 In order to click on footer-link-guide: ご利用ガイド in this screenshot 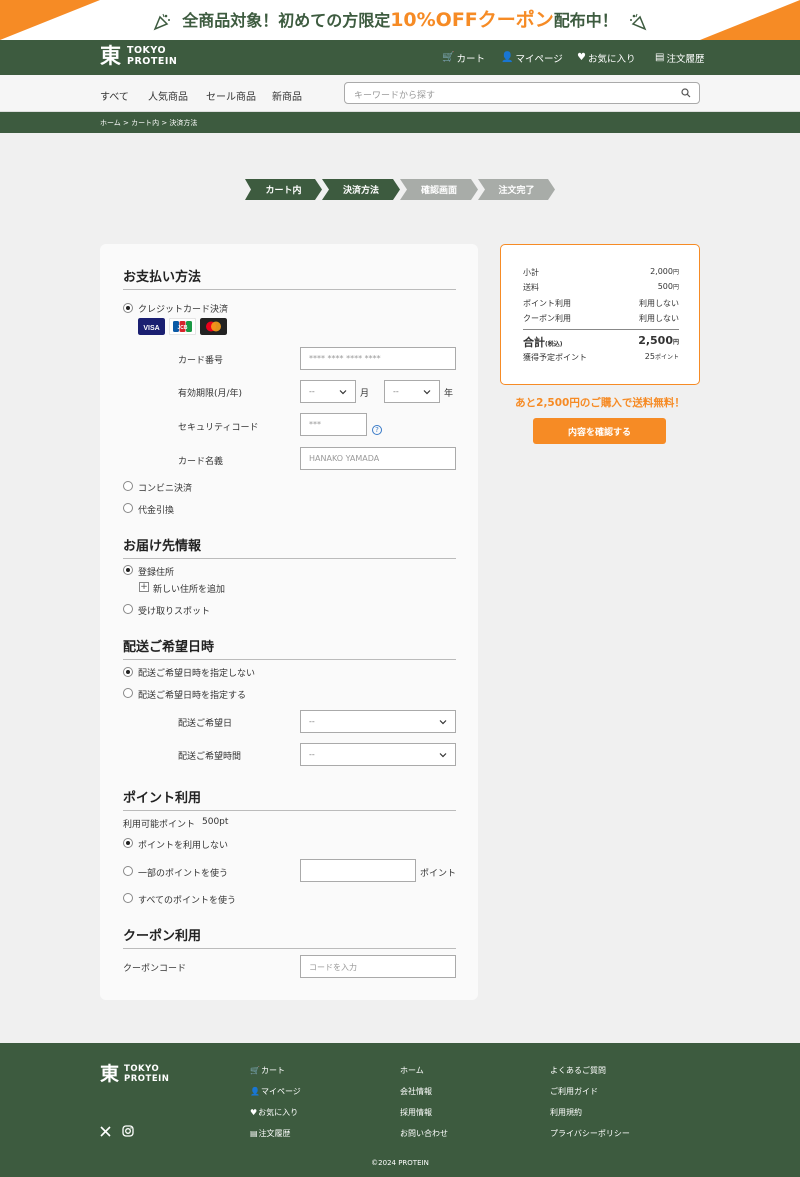, I will do `click(574, 1091)`.